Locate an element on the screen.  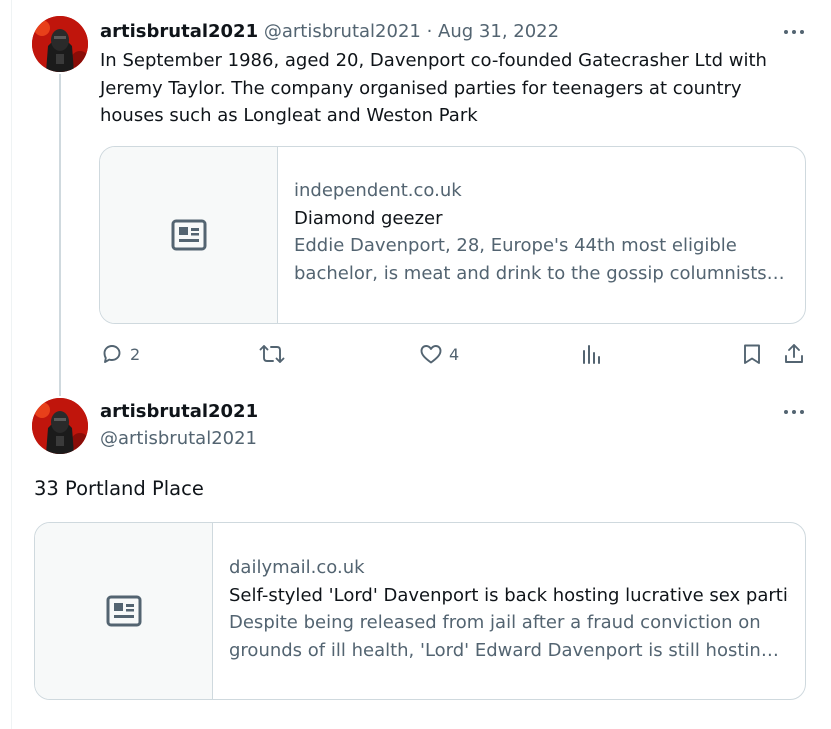
views-icon is located at coordinates (591, 354).